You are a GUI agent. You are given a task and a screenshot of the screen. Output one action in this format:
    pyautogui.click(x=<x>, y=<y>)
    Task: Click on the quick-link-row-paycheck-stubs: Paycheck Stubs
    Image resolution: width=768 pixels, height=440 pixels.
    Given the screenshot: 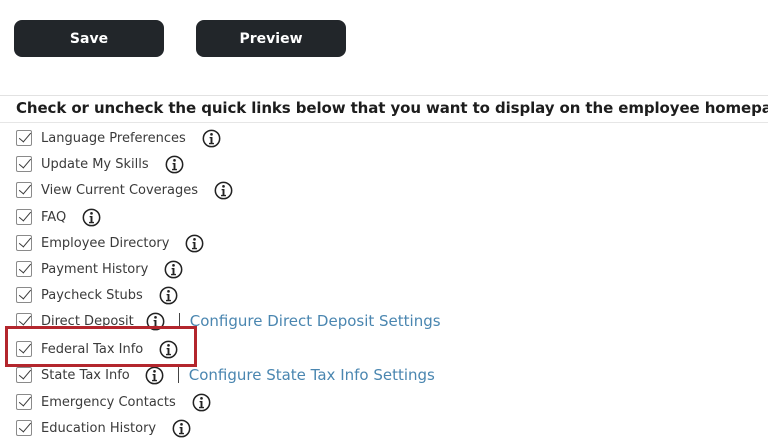 What is the action you would take?
    pyautogui.click(x=97, y=295)
    